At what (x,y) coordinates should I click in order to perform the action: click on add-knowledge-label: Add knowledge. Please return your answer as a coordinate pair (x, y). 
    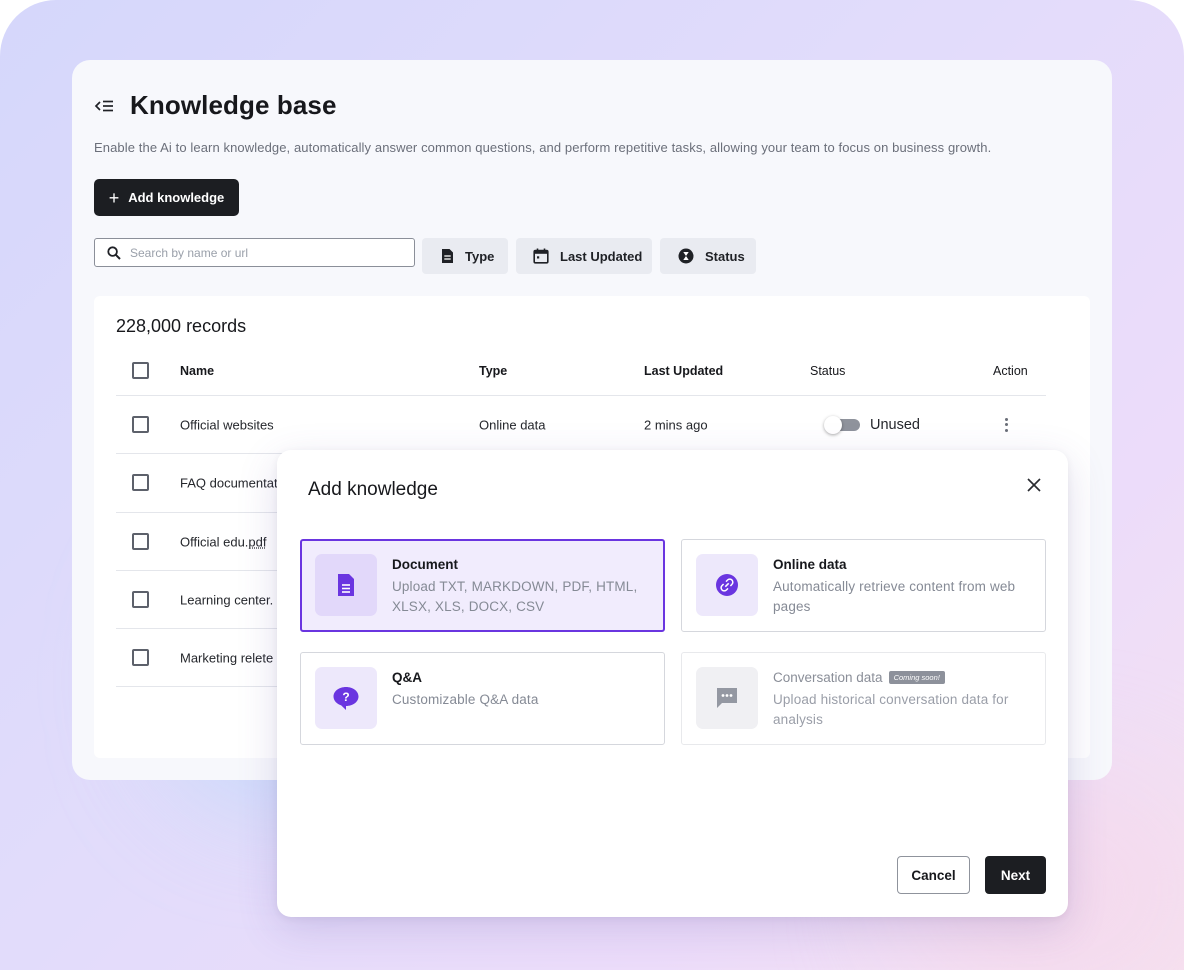
    Looking at the image, I should click on (176, 197).